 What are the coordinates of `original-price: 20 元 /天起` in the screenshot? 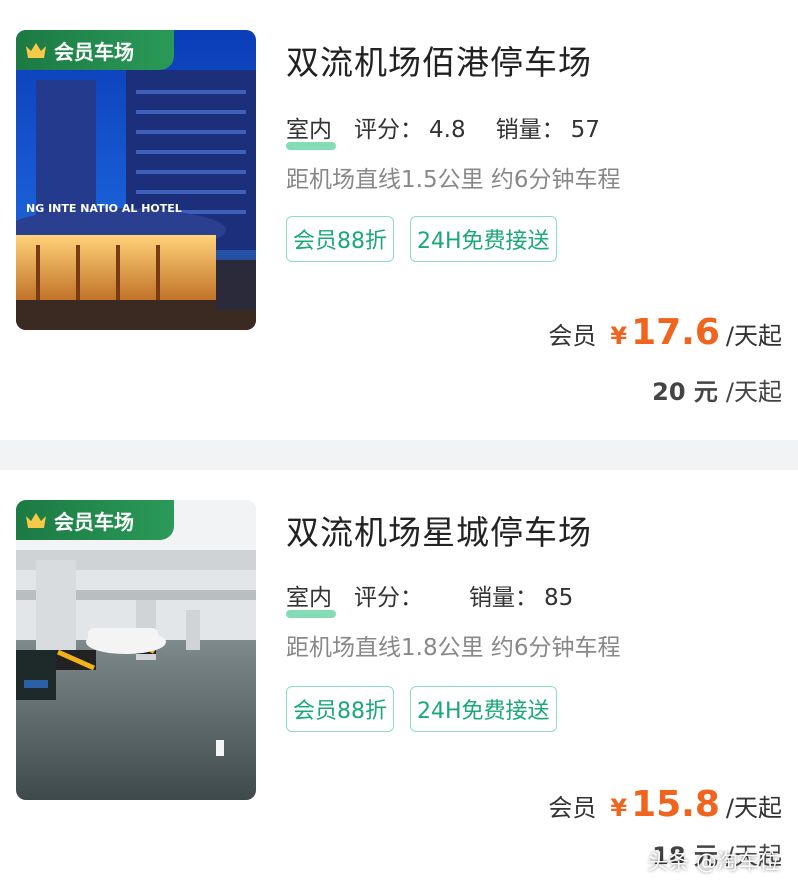 It's located at (717, 389).